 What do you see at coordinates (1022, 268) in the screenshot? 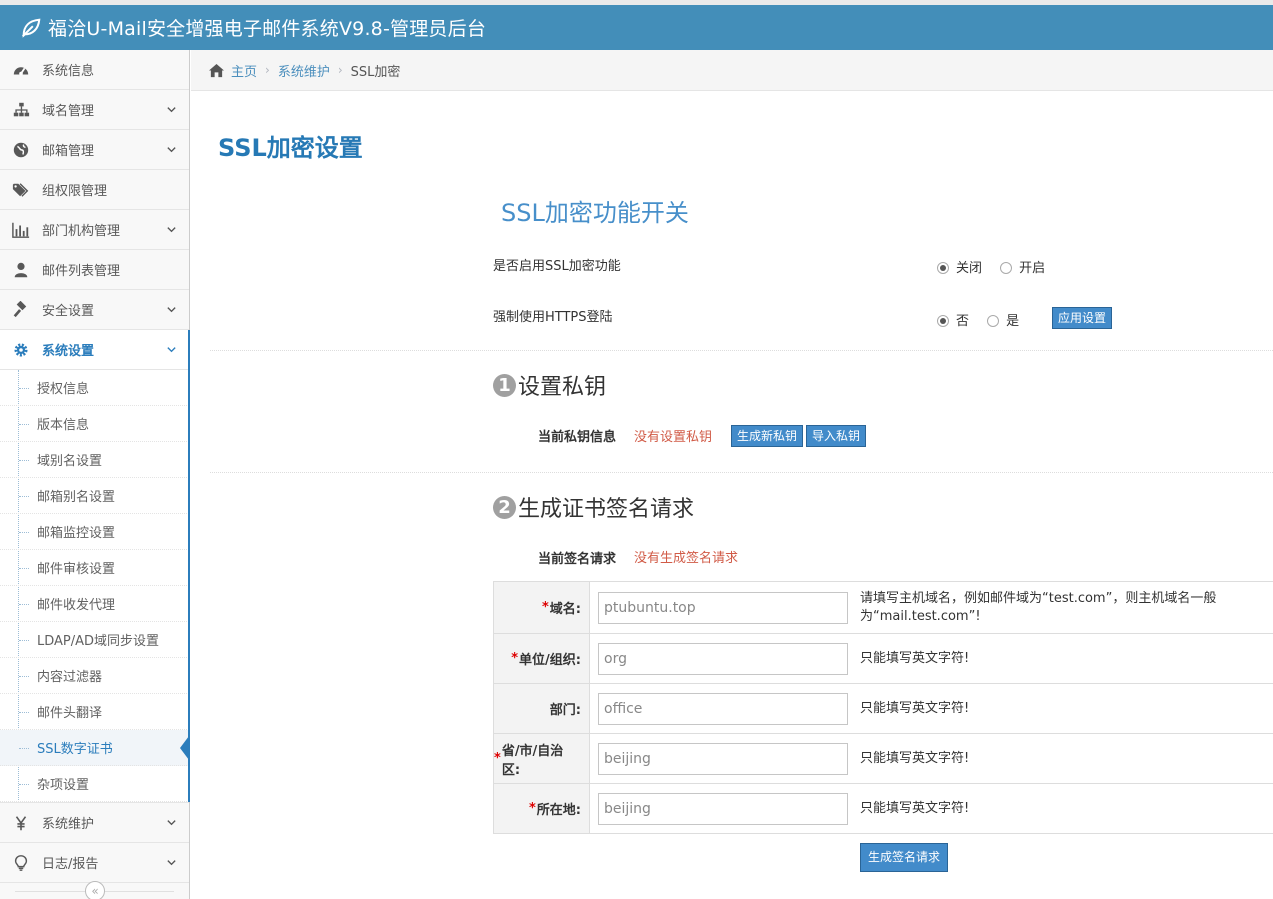
I see `enable-ssl-on-option: 开启` at bounding box center [1022, 268].